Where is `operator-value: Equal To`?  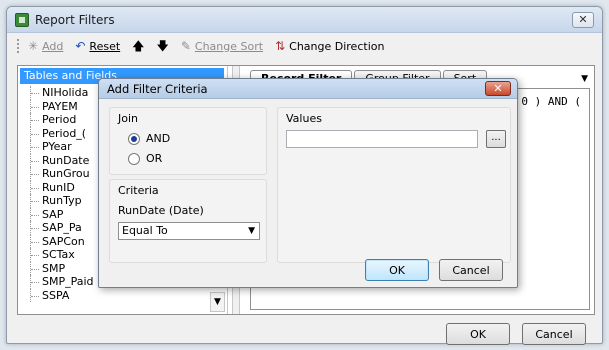
operator-value: Equal To is located at coordinates (145, 230).